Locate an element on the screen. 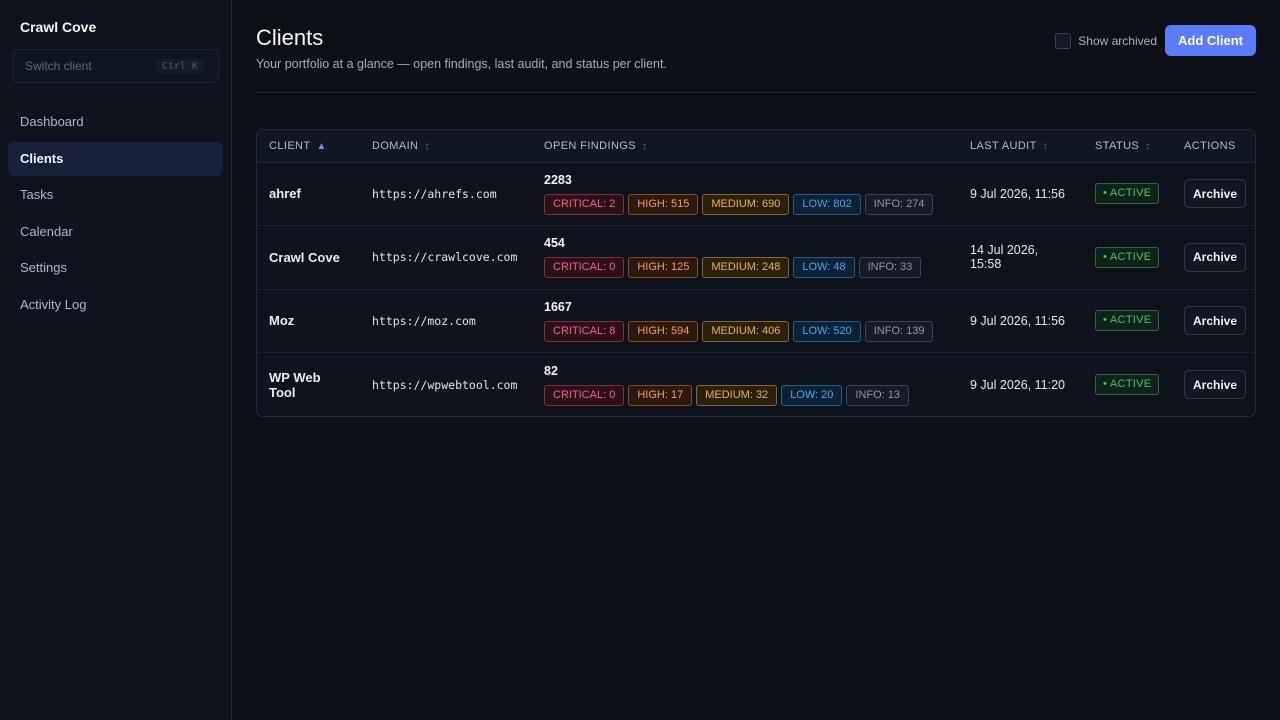 Image resolution: width=1280 pixels, height=720 pixels. column-label: STATUS is located at coordinates (1117, 145).